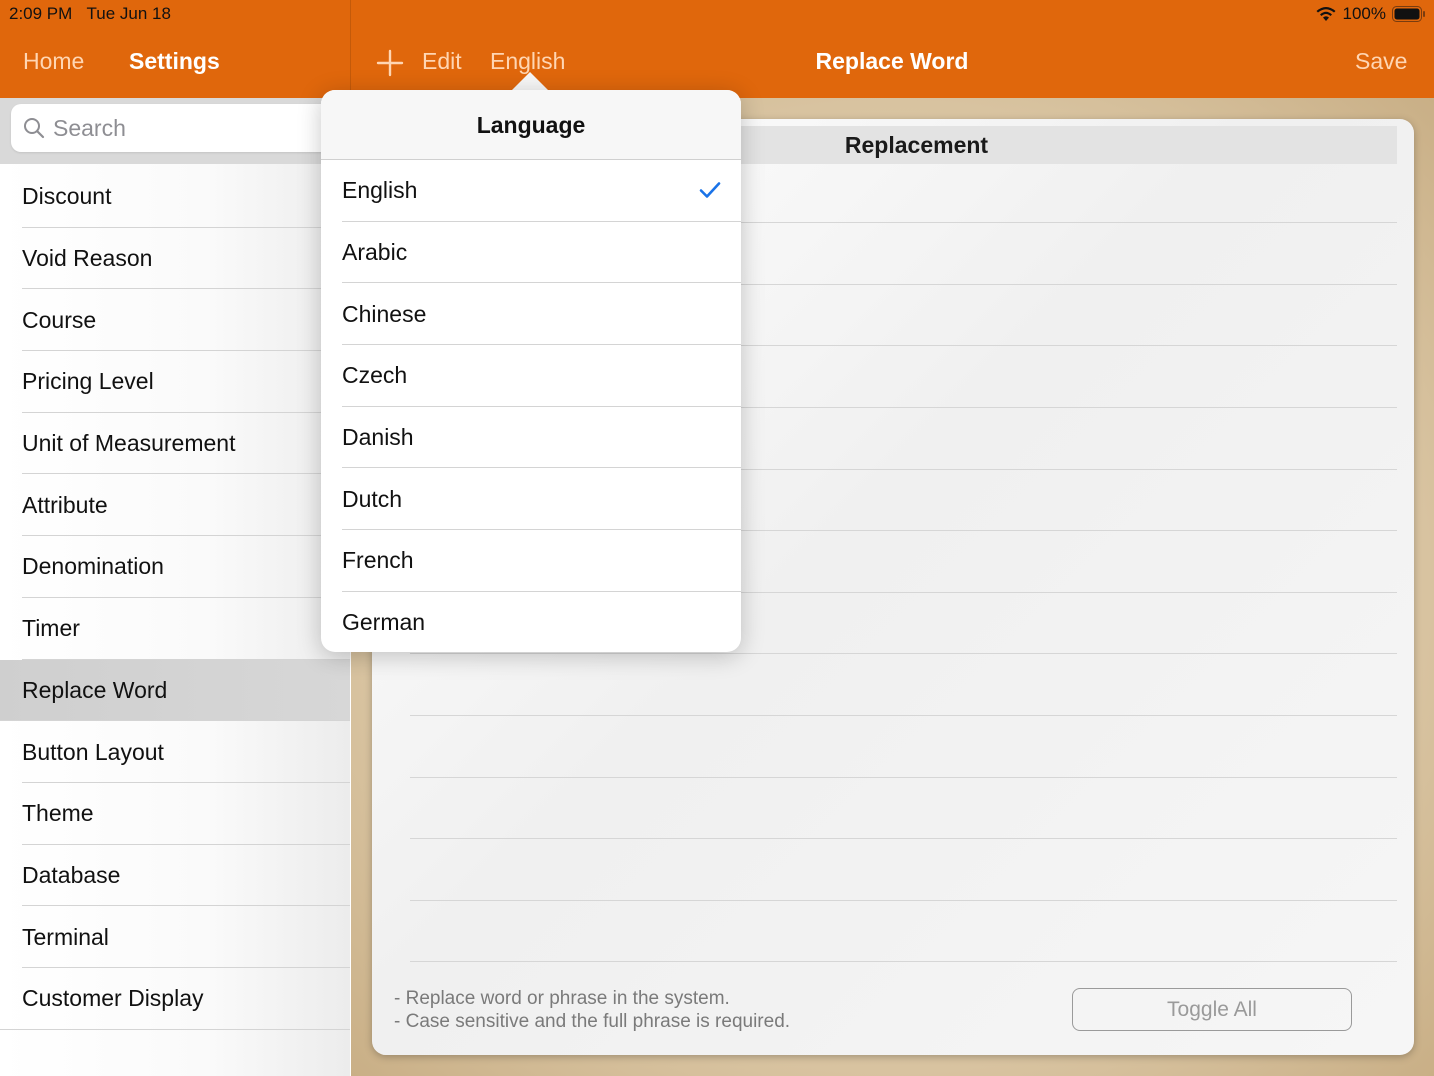 Image resolution: width=1434 pixels, height=1076 pixels. Describe the element at coordinates (128, 13) in the screenshot. I see `status-date: Tue Jun 18` at that location.